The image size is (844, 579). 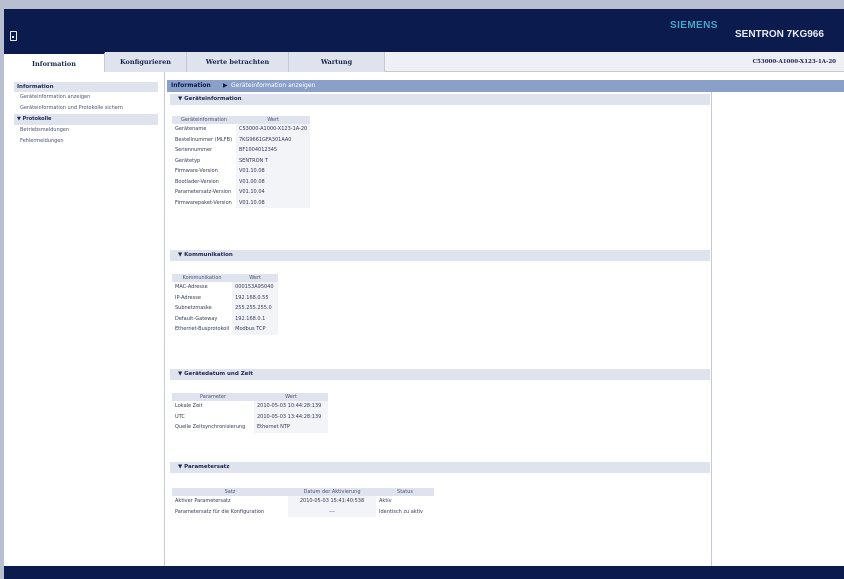 I want to click on row-label: Seriennummer, so click(x=194, y=150).